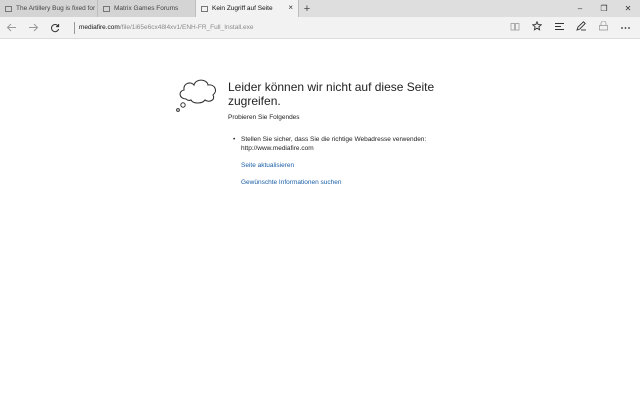 This screenshot has height=400, width=640. I want to click on tab-matrix-games: Matrix Games Forums, so click(147, 8).